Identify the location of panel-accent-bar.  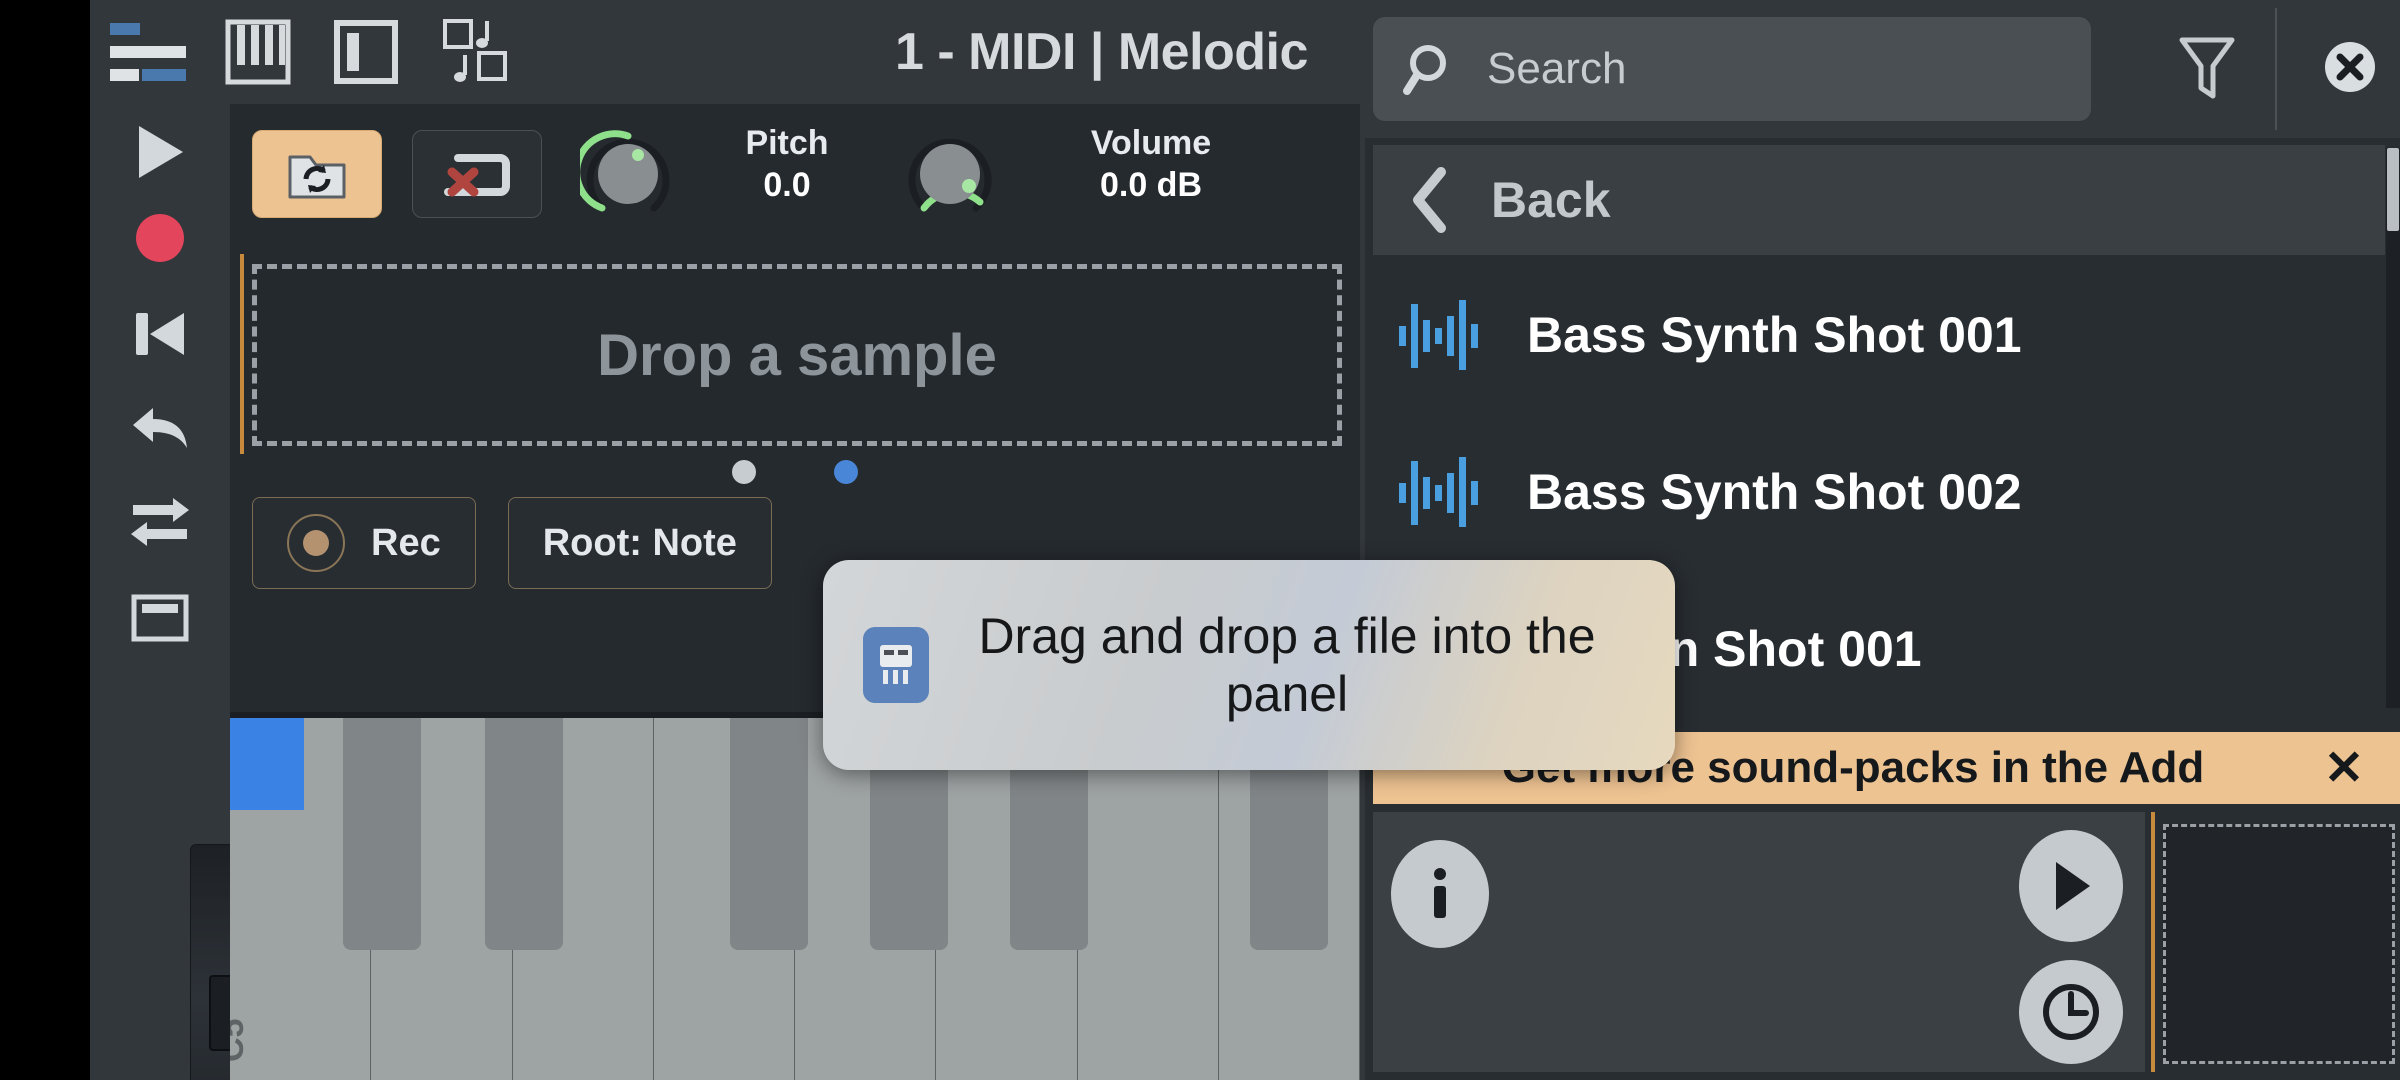
(242, 354).